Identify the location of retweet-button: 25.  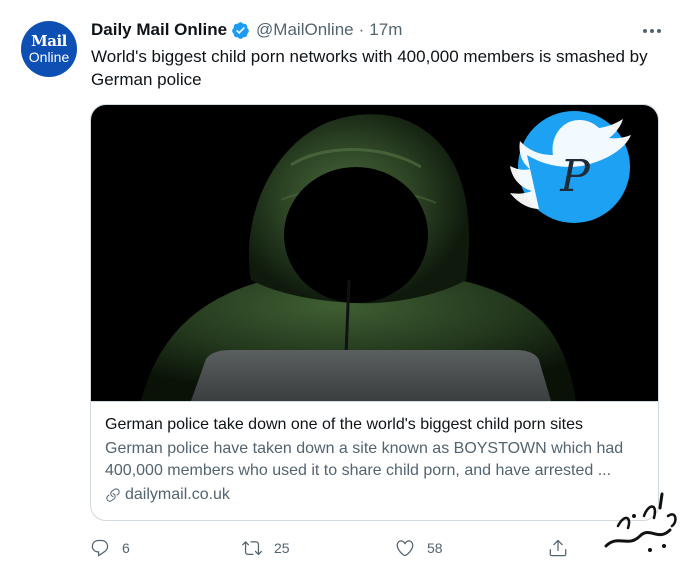
(266, 548).